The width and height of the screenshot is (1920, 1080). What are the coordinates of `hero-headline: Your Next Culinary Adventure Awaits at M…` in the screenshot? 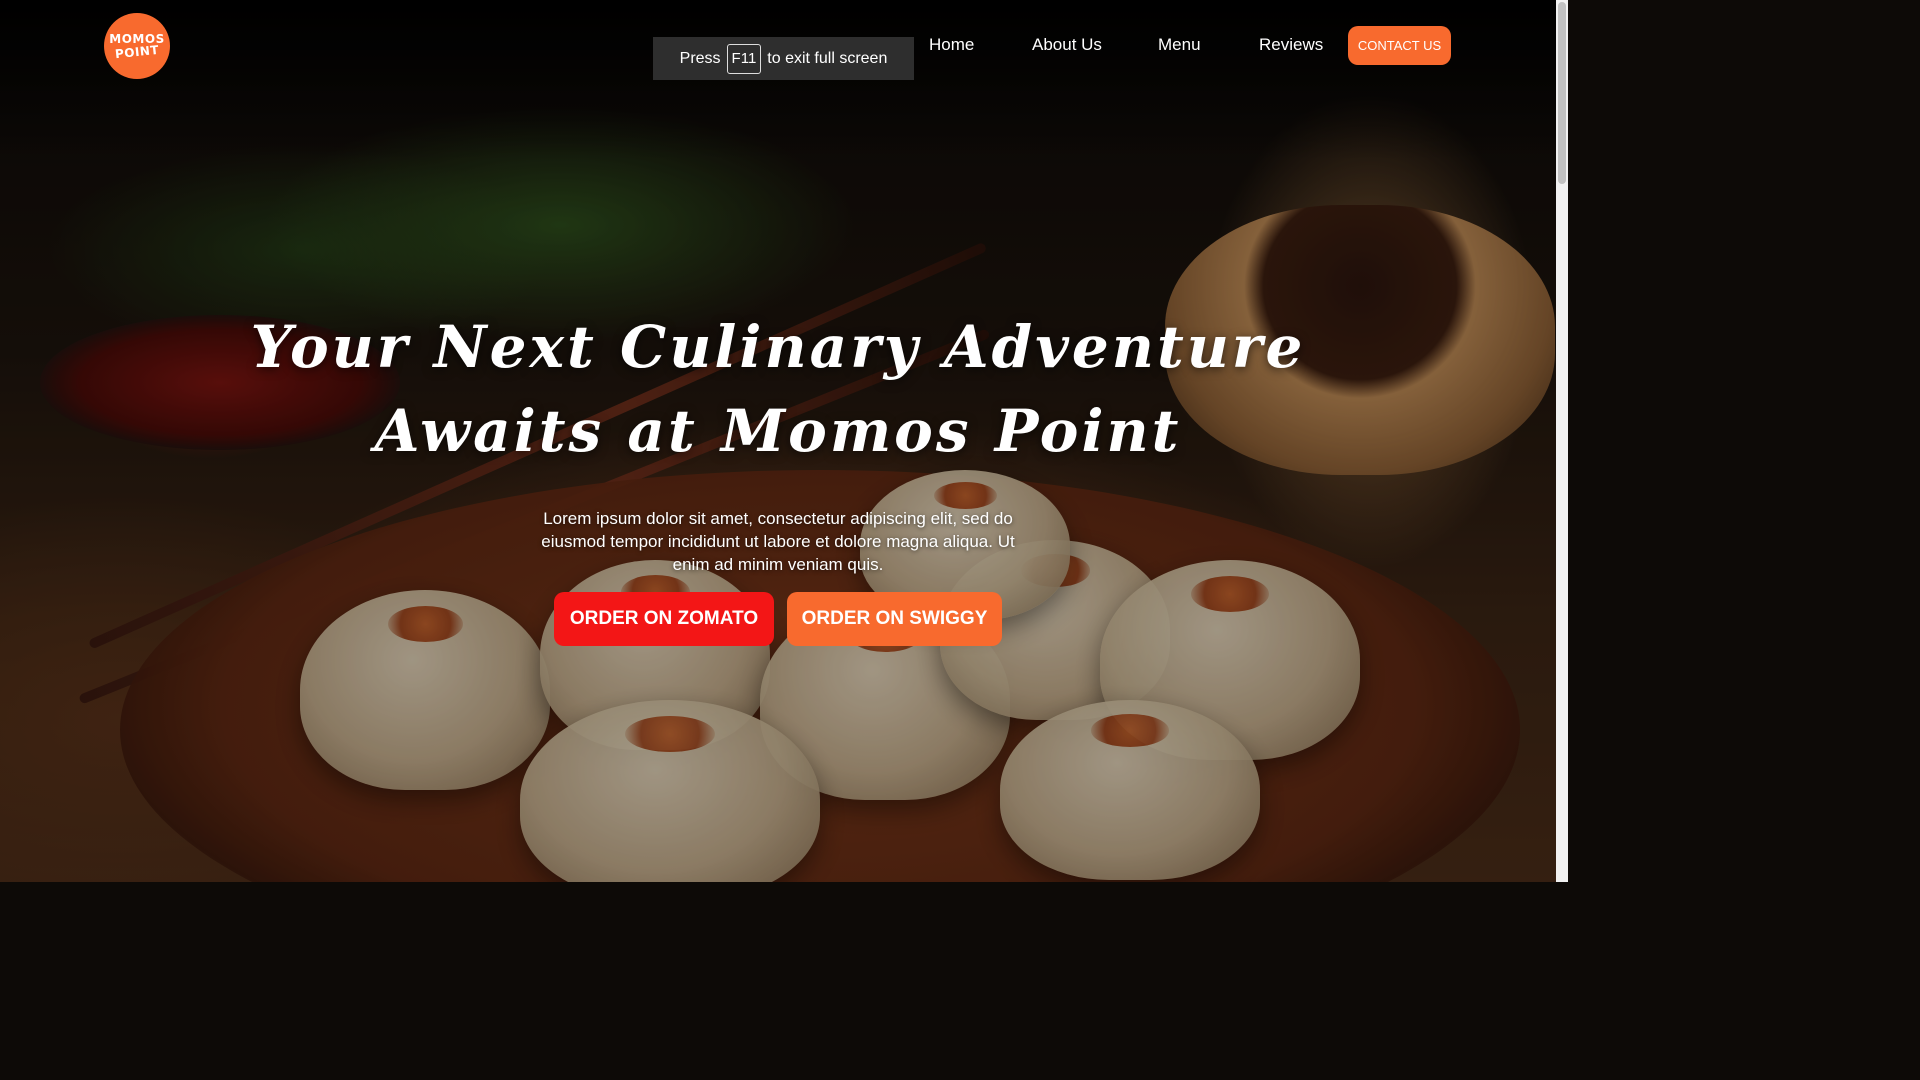 It's located at (778, 389).